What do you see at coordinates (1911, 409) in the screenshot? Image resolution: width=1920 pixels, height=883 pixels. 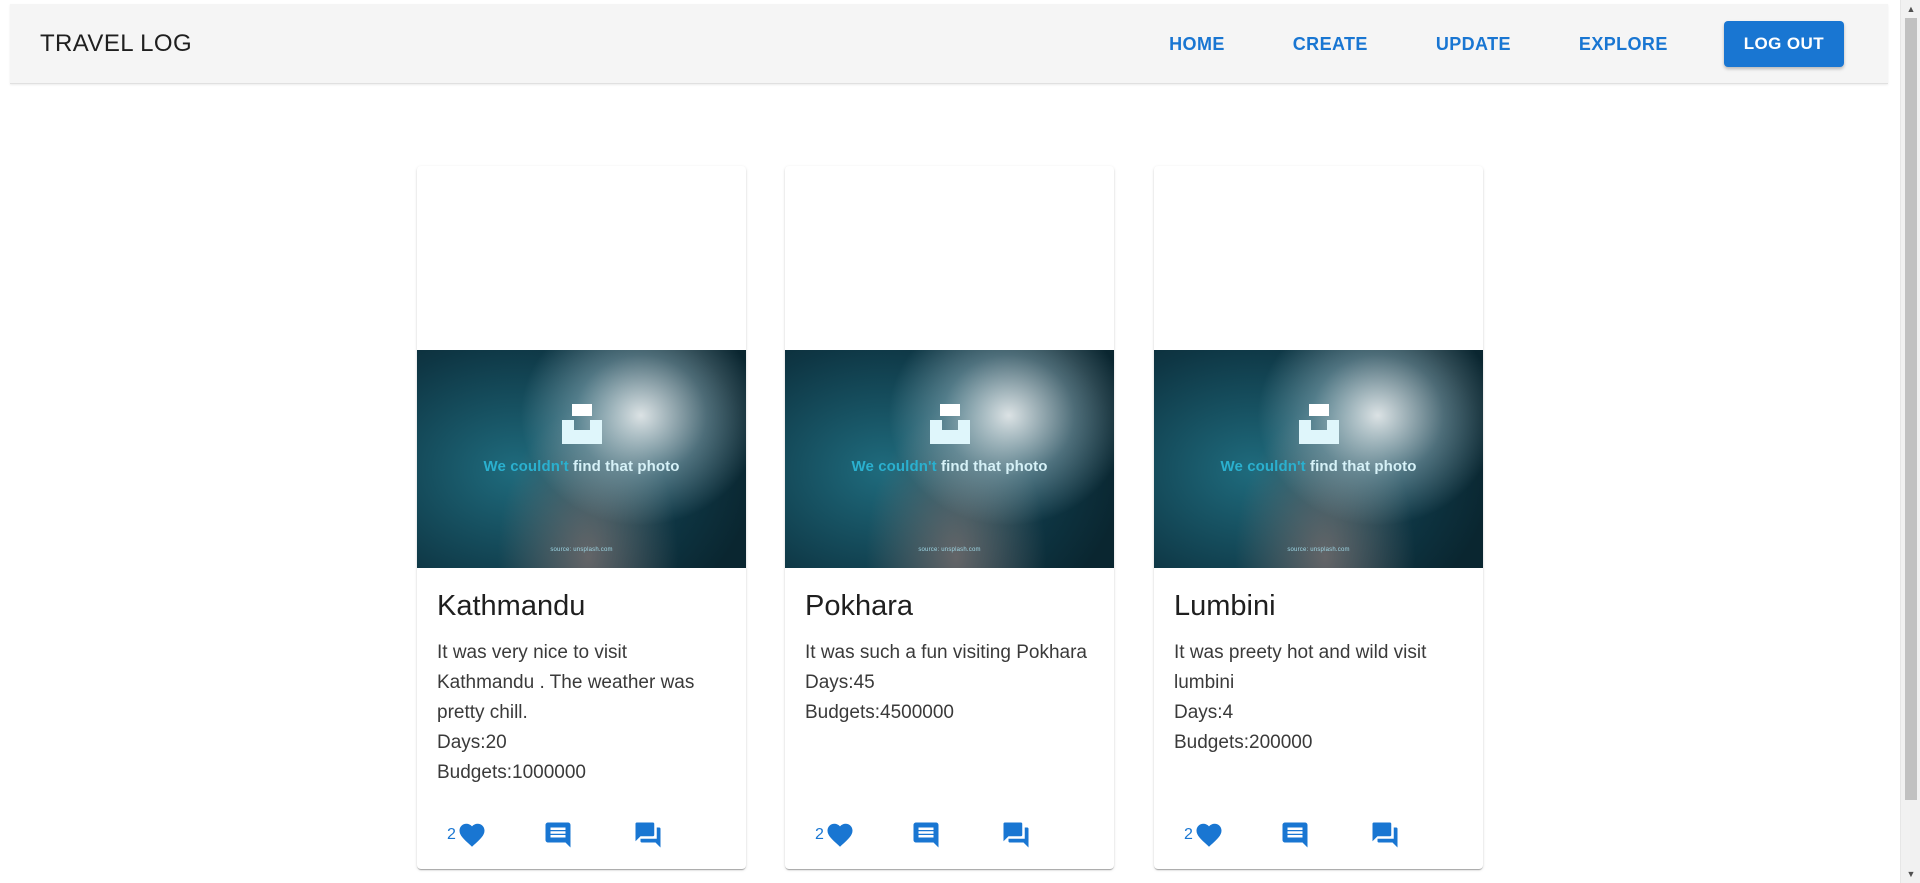 I see `scrollbar-thumb` at bounding box center [1911, 409].